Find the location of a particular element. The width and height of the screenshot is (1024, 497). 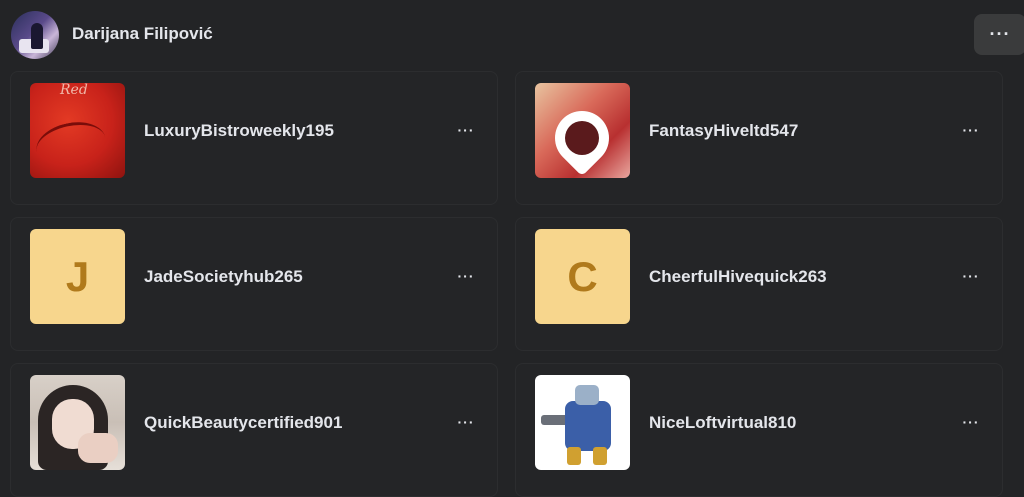

card-title: CheerfulHivequick263 is located at coordinates (738, 277).